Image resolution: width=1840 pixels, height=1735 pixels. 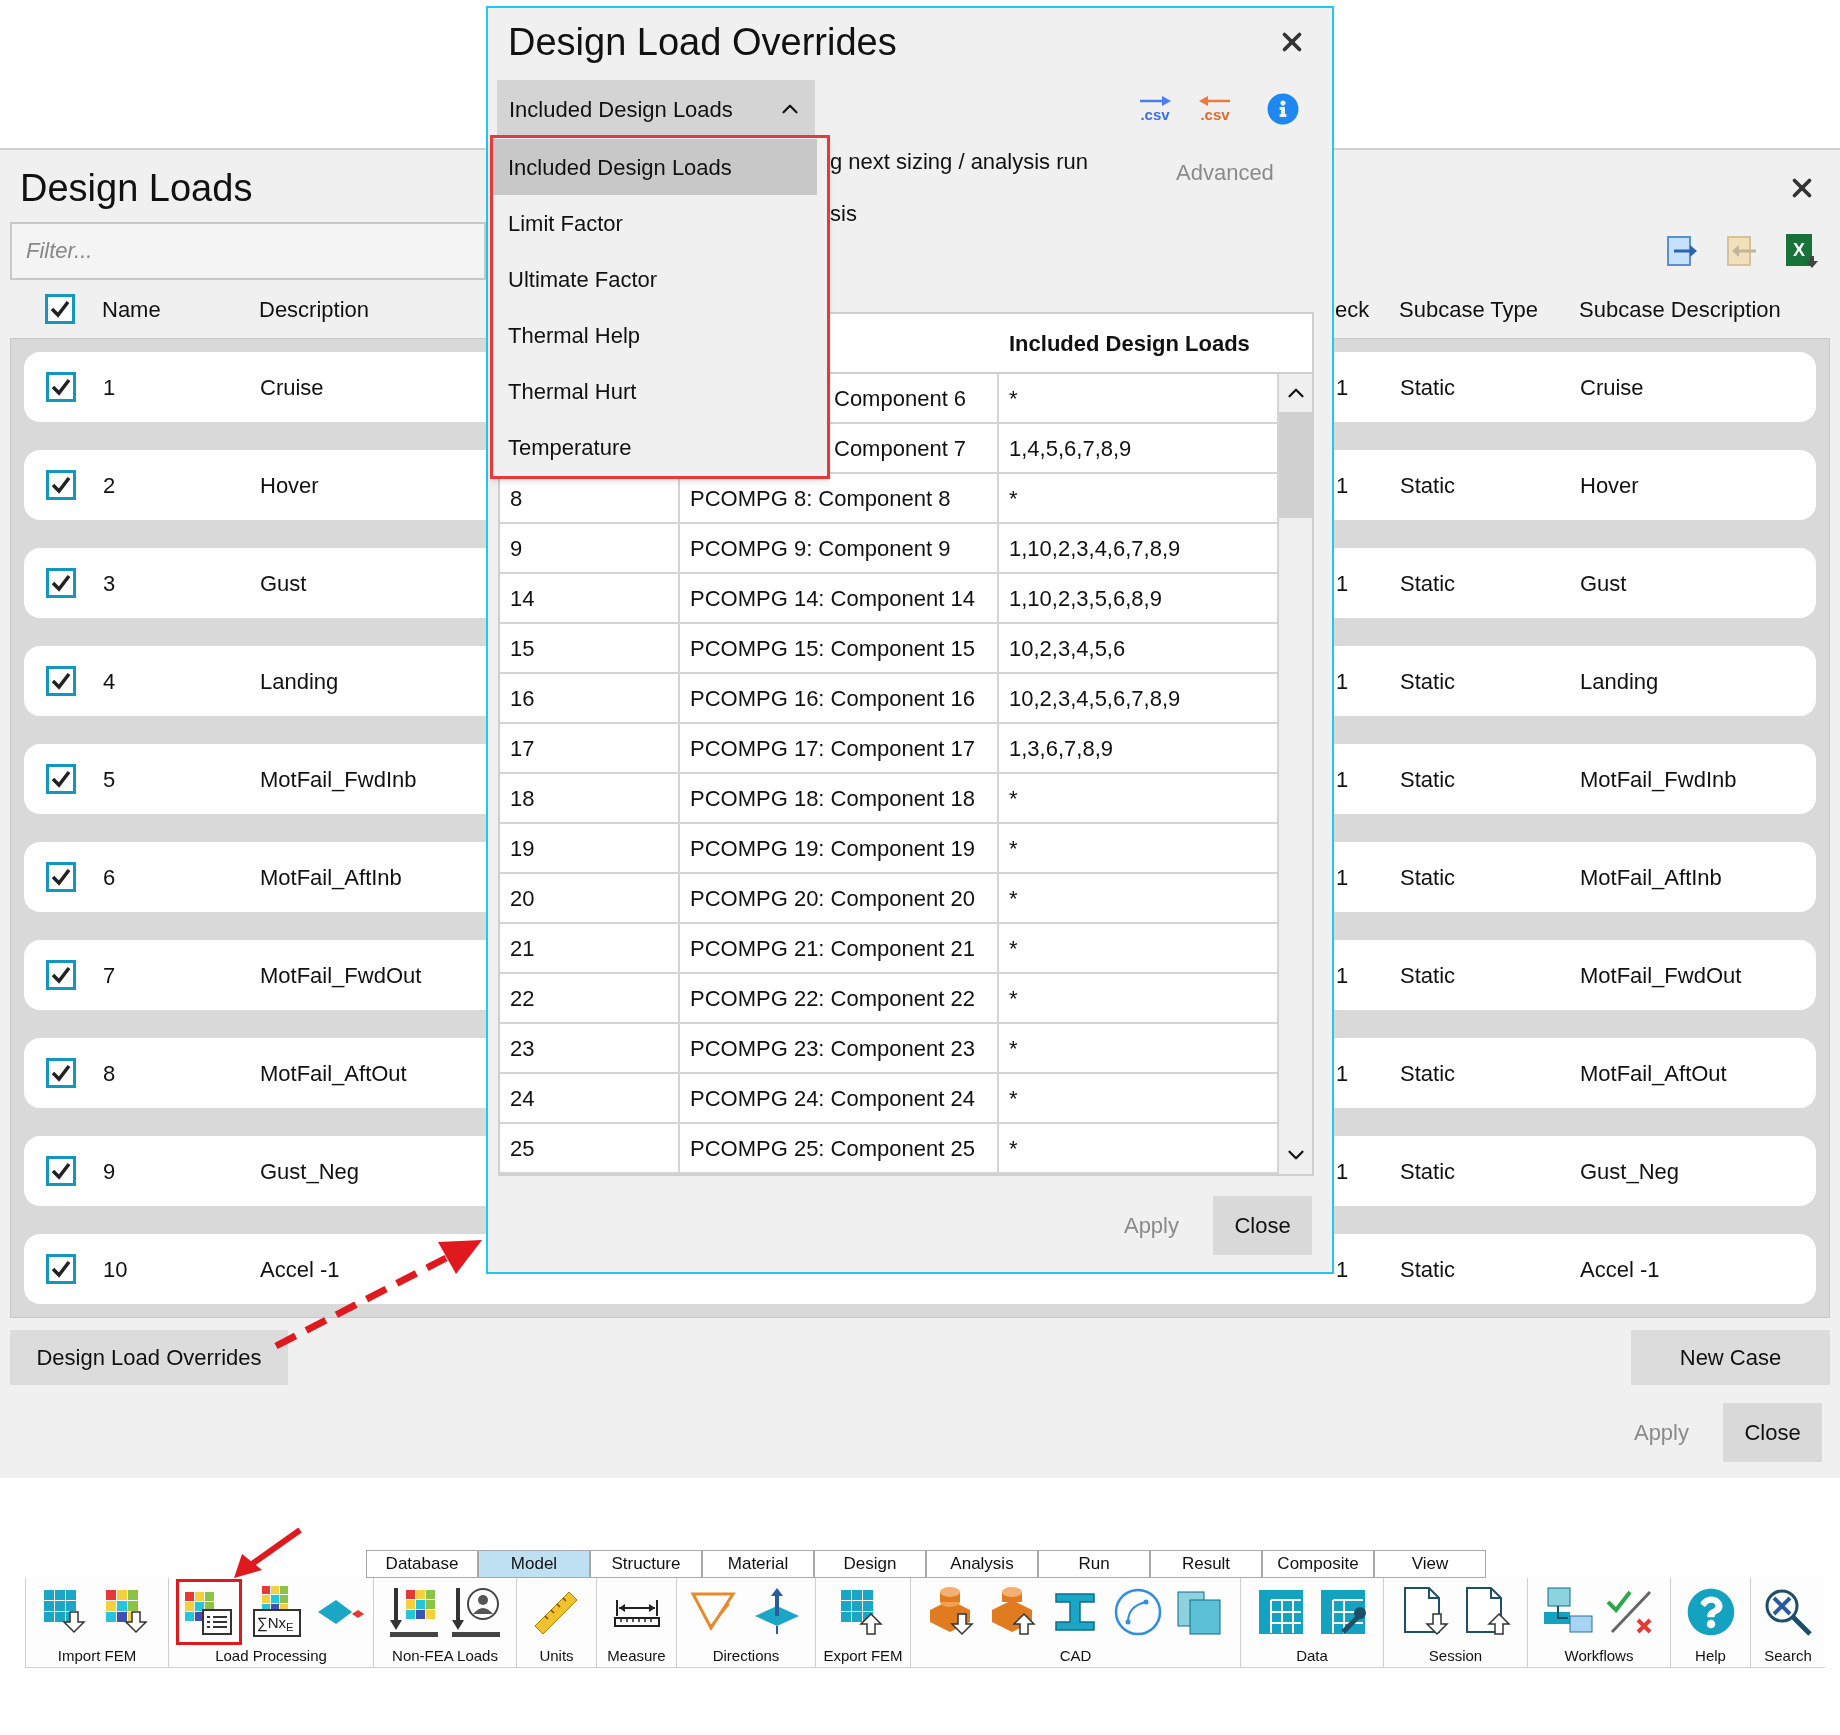 I want to click on table-cell: 24, so click(x=590, y=1098).